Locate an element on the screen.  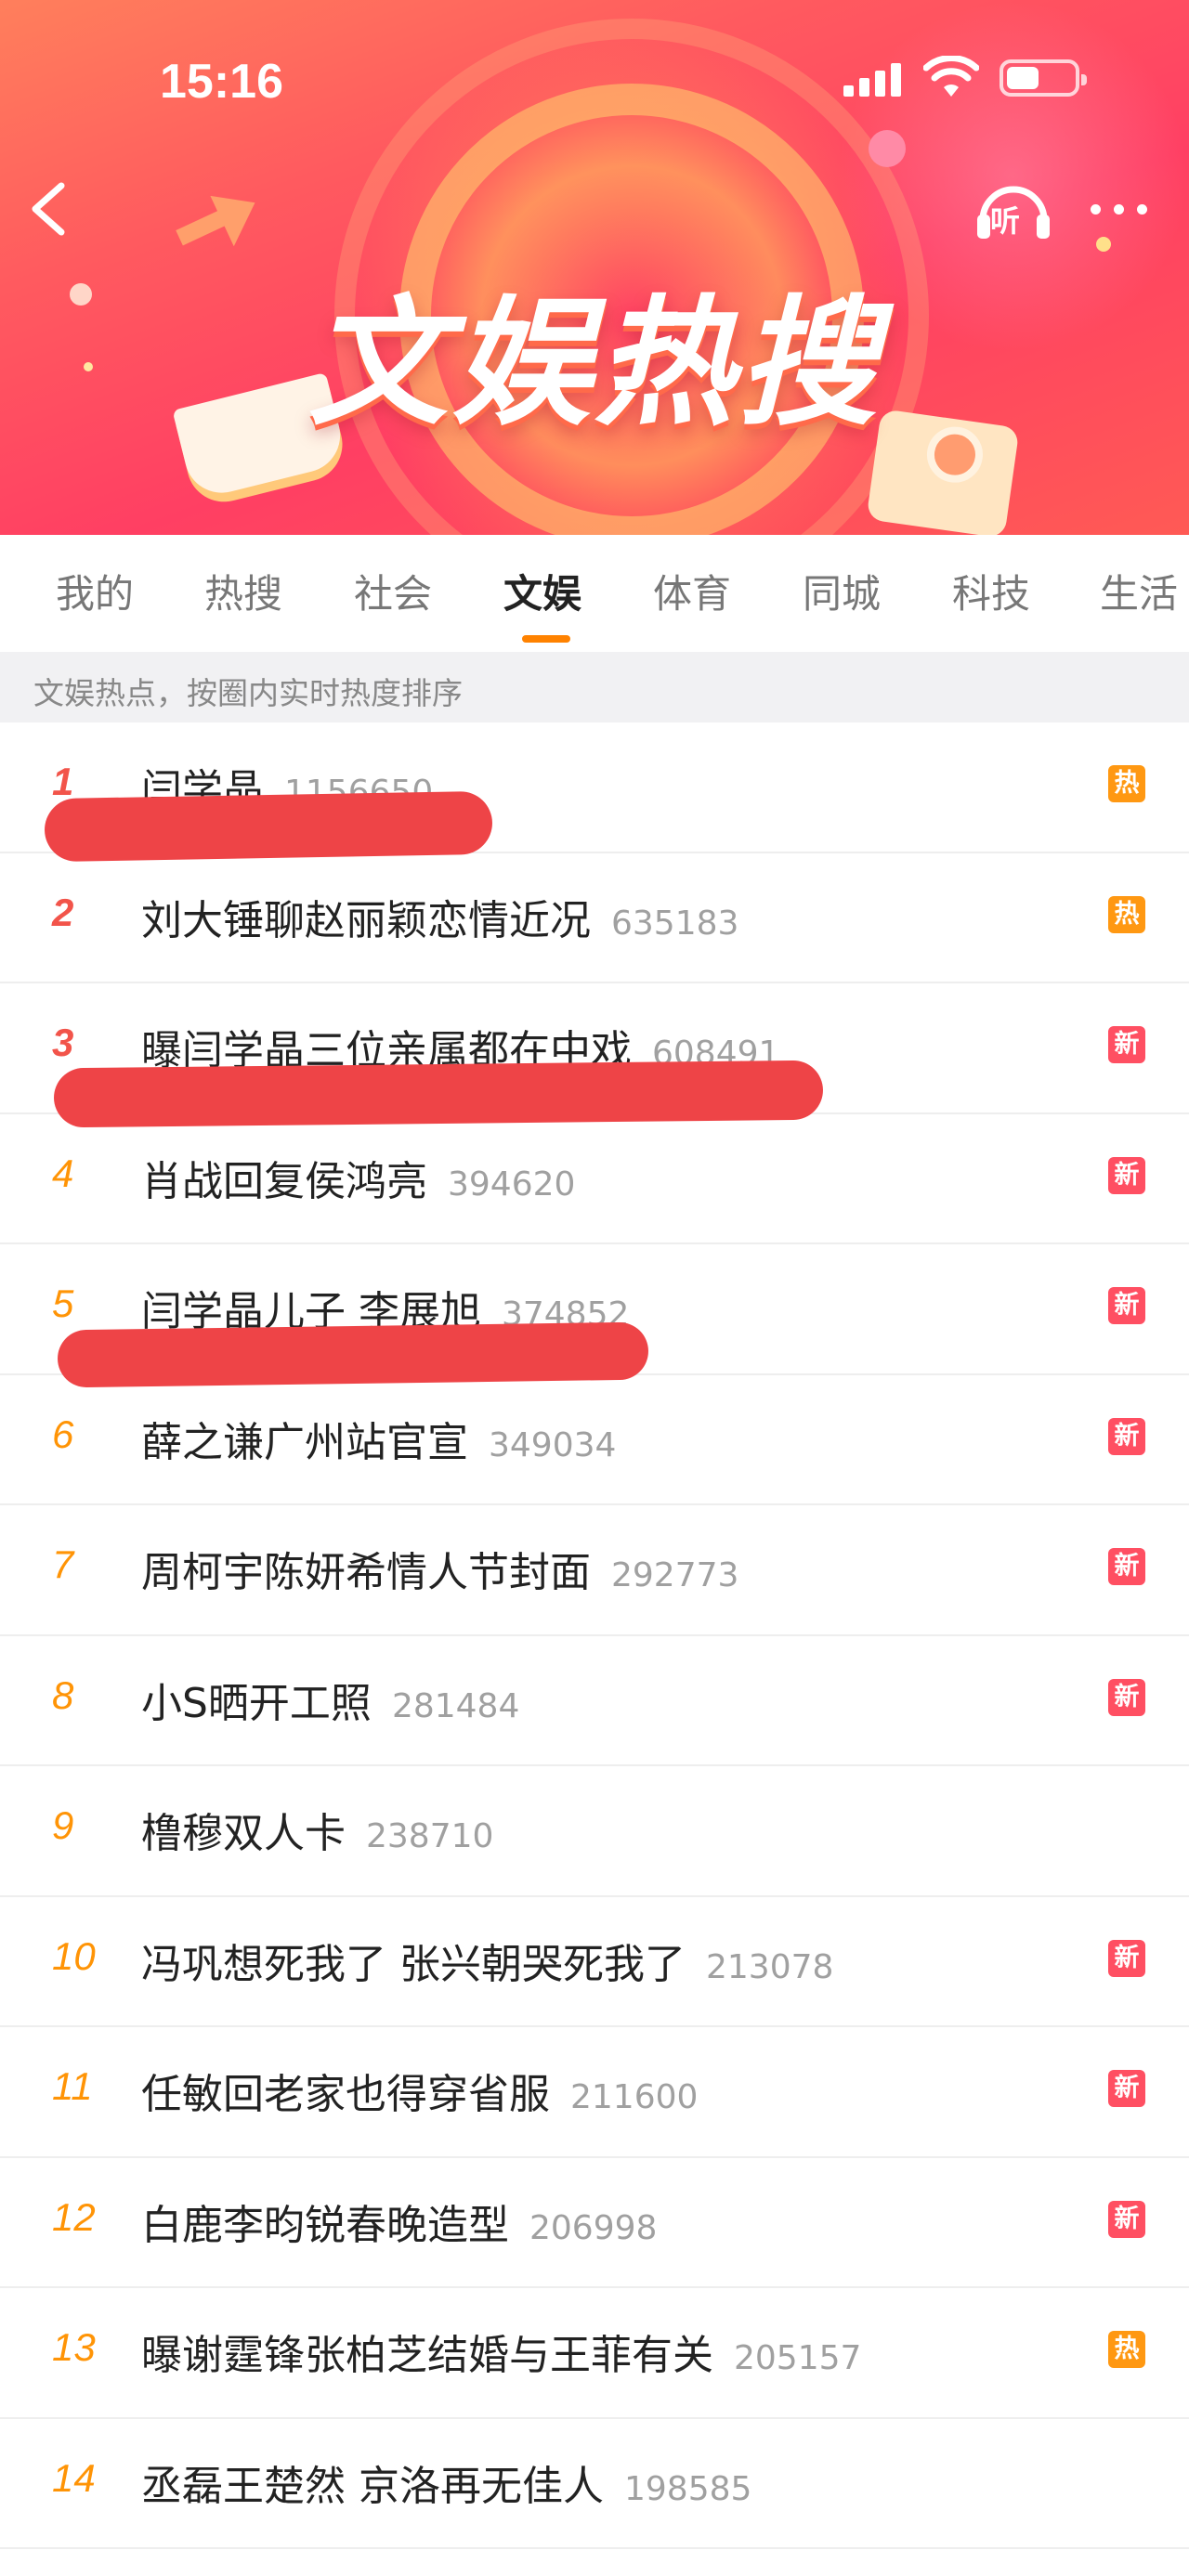
battery-icon is located at coordinates (1043, 78).